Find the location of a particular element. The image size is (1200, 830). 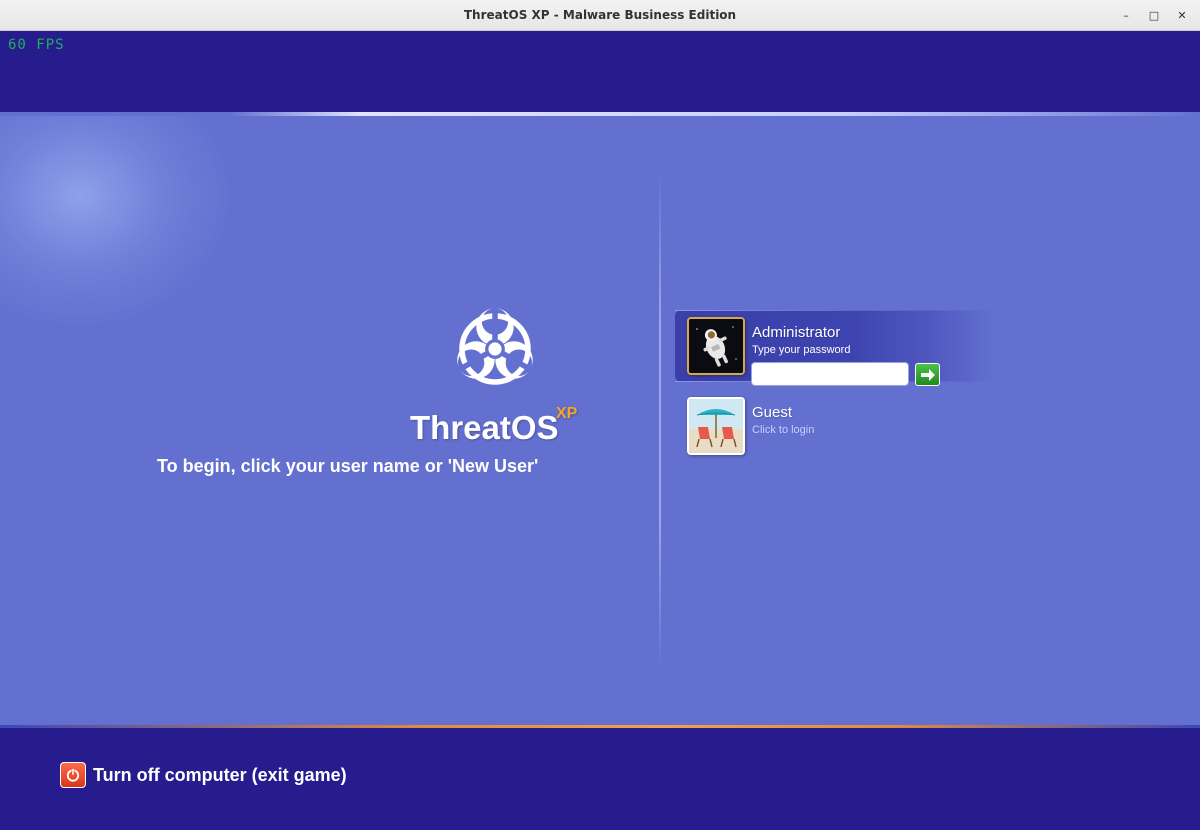

window-title: ThreatOS XP - Malware Business Edition is located at coordinates (600, 15).